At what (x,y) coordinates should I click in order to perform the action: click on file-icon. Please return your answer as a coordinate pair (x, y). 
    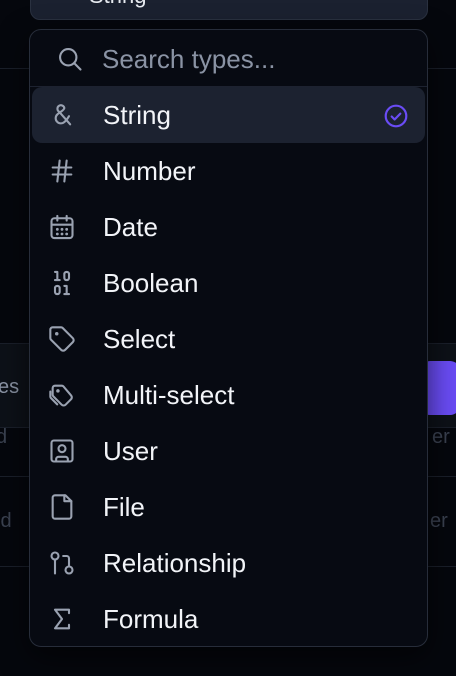
    Looking at the image, I should click on (62, 507).